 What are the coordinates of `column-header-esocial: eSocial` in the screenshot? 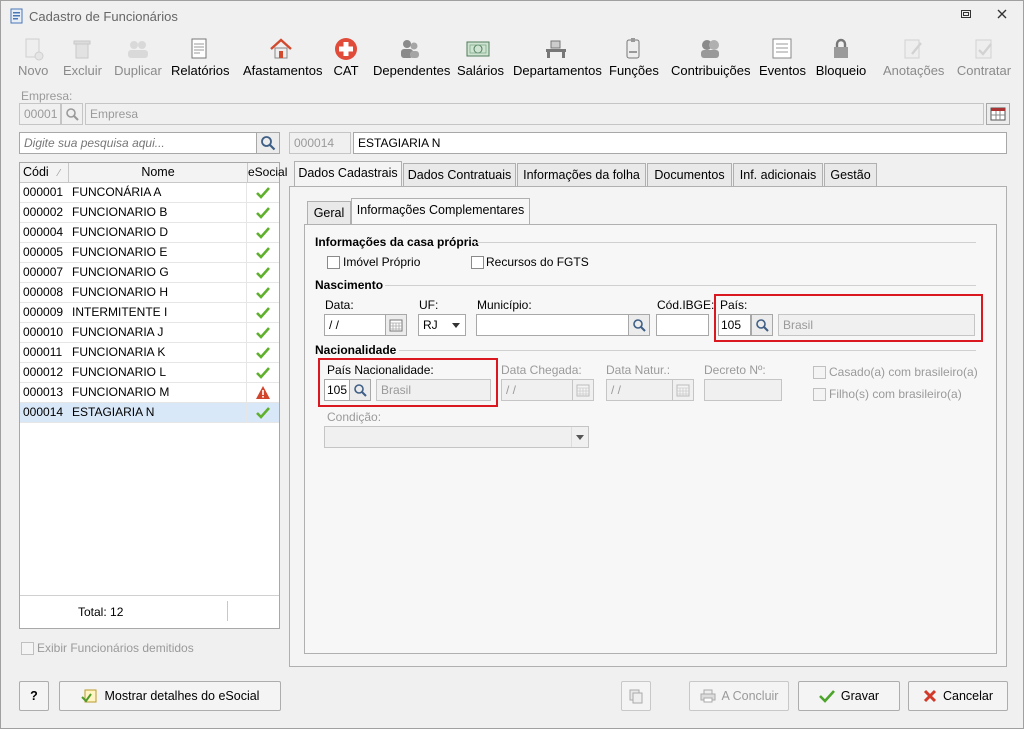 It's located at (267, 173).